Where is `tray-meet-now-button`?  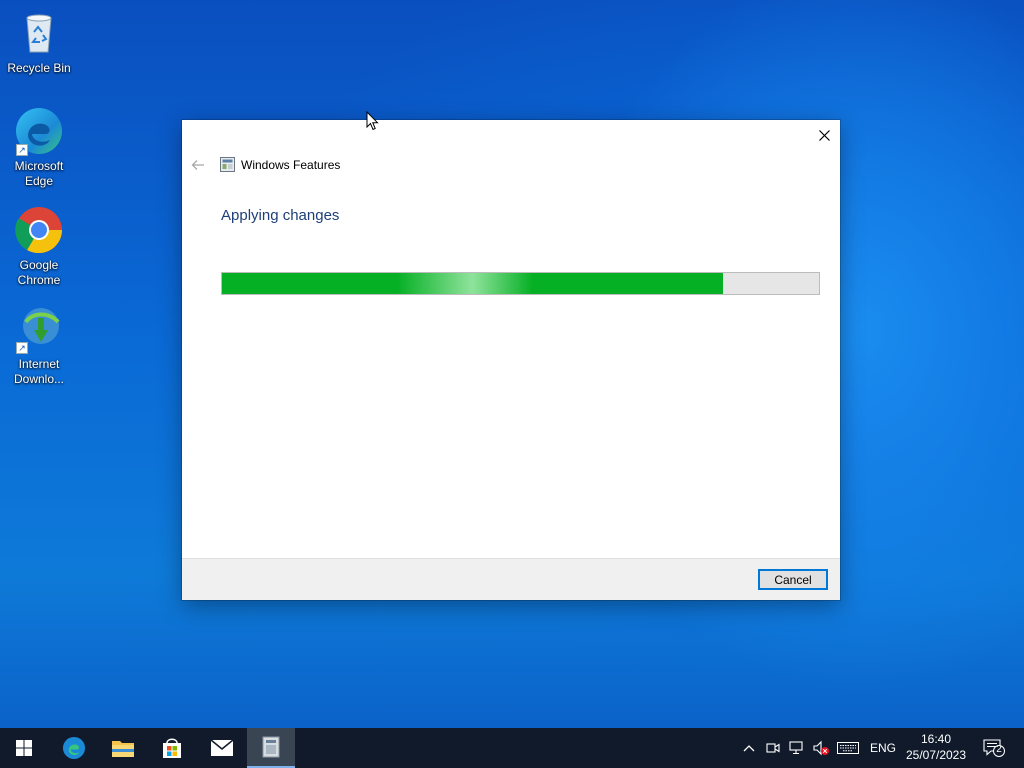
tray-meet-now-button is located at coordinates (773, 748).